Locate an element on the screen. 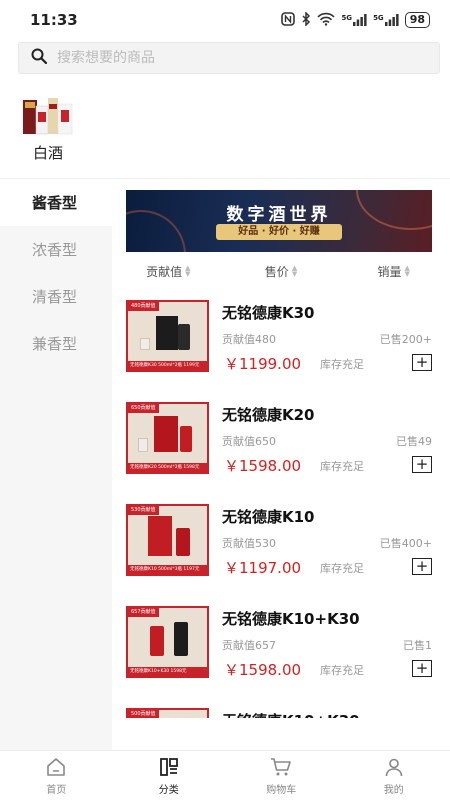 The image size is (450, 800). nav-me: 我的 is located at coordinates (394, 775).